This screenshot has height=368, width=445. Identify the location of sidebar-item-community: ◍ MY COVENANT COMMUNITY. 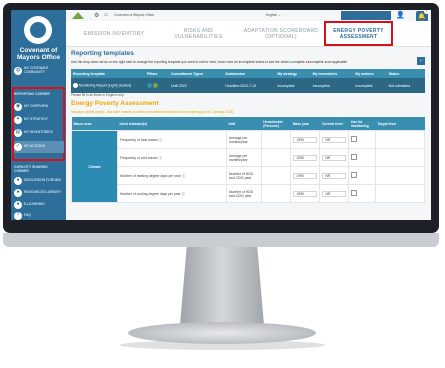
(39, 70).